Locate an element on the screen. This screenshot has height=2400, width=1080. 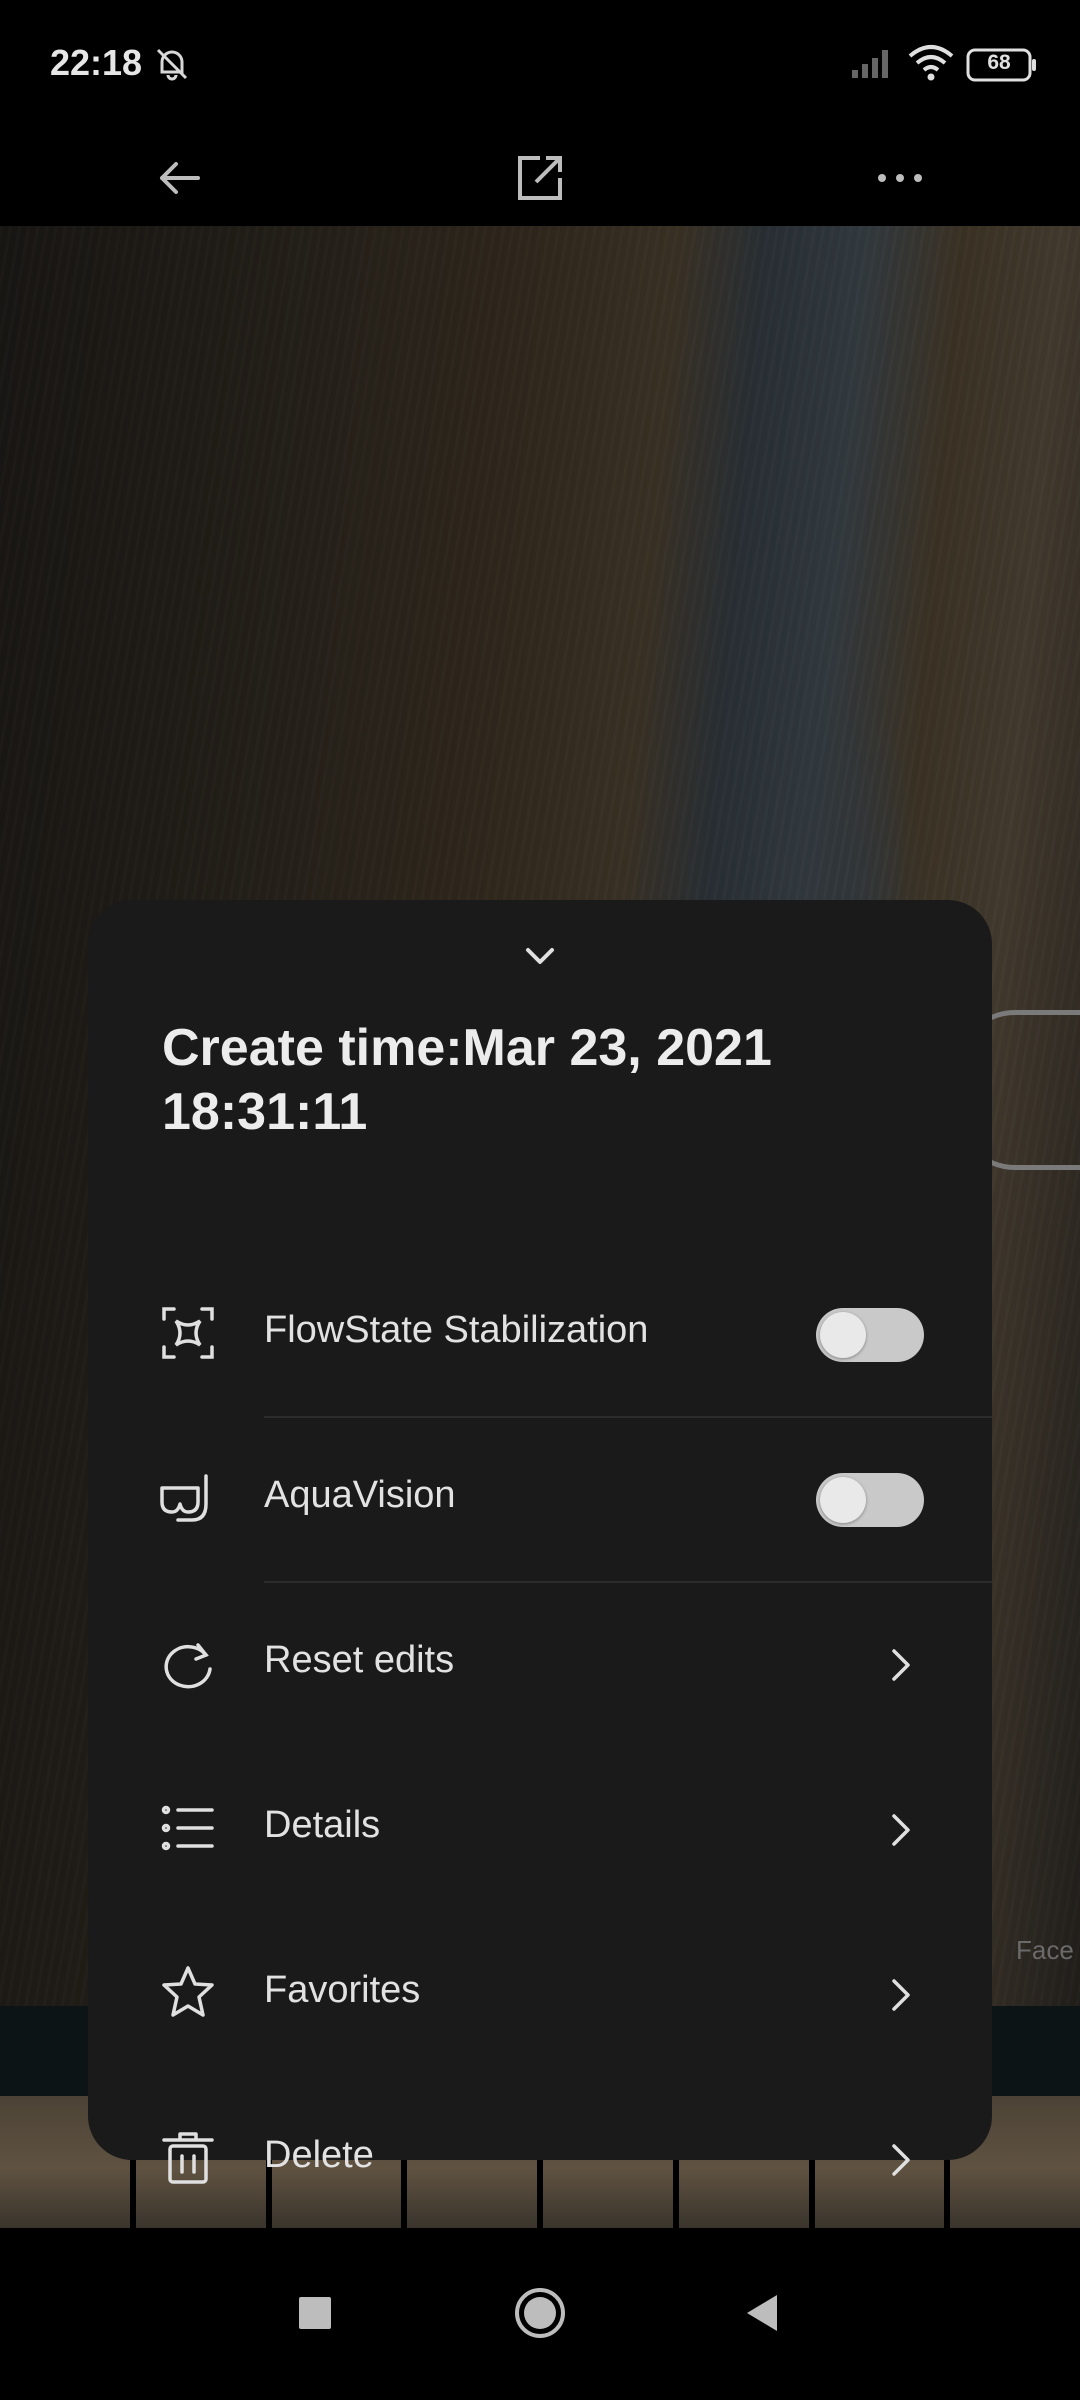
stabilization-icon is located at coordinates (188, 1333).